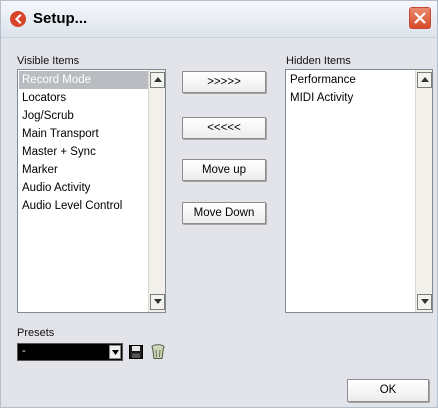  I want to click on presets-label: Presets, so click(36, 333).